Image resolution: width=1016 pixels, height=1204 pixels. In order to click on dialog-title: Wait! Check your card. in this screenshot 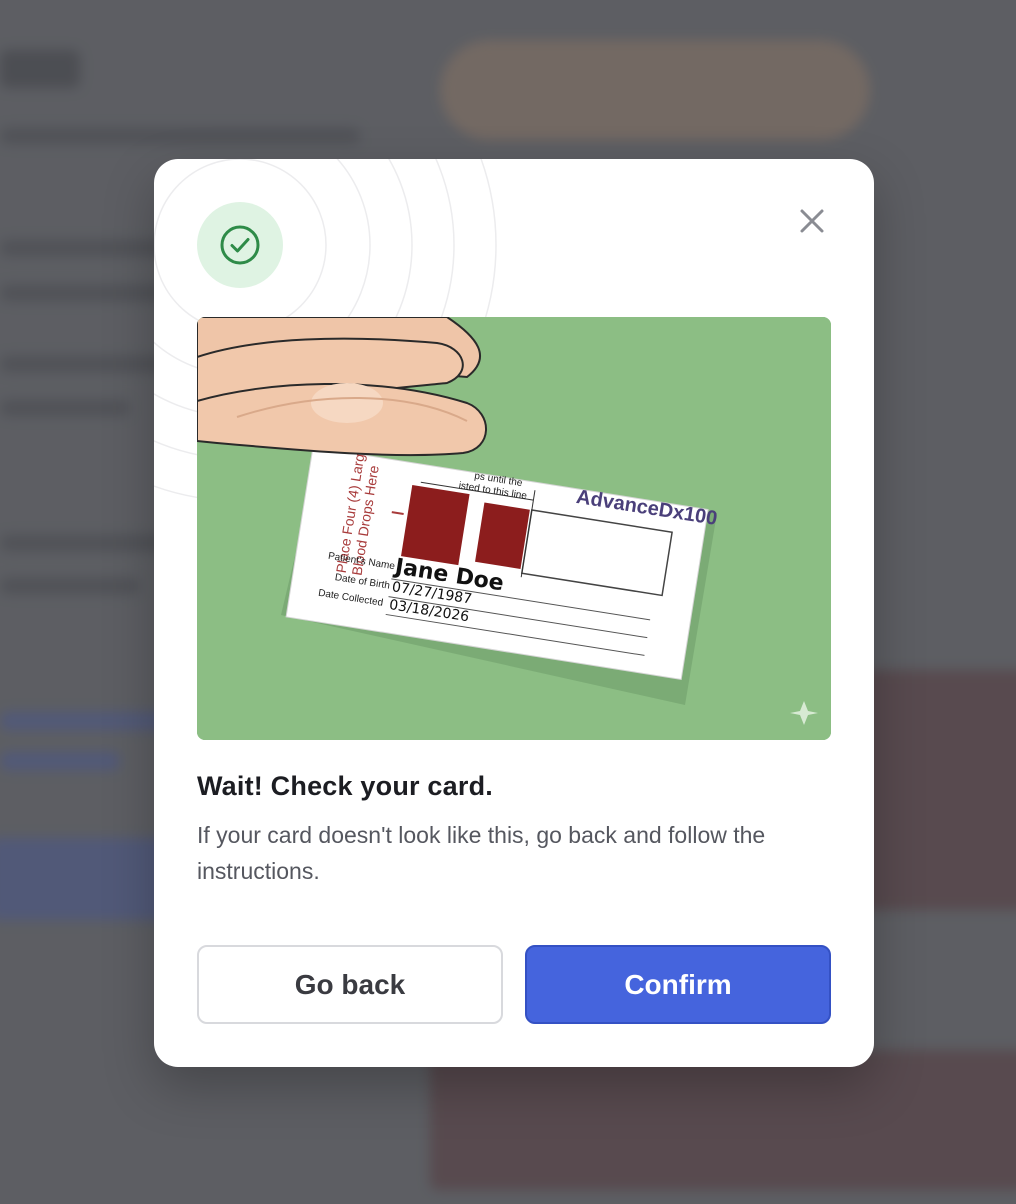, I will do `click(345, 786)`.